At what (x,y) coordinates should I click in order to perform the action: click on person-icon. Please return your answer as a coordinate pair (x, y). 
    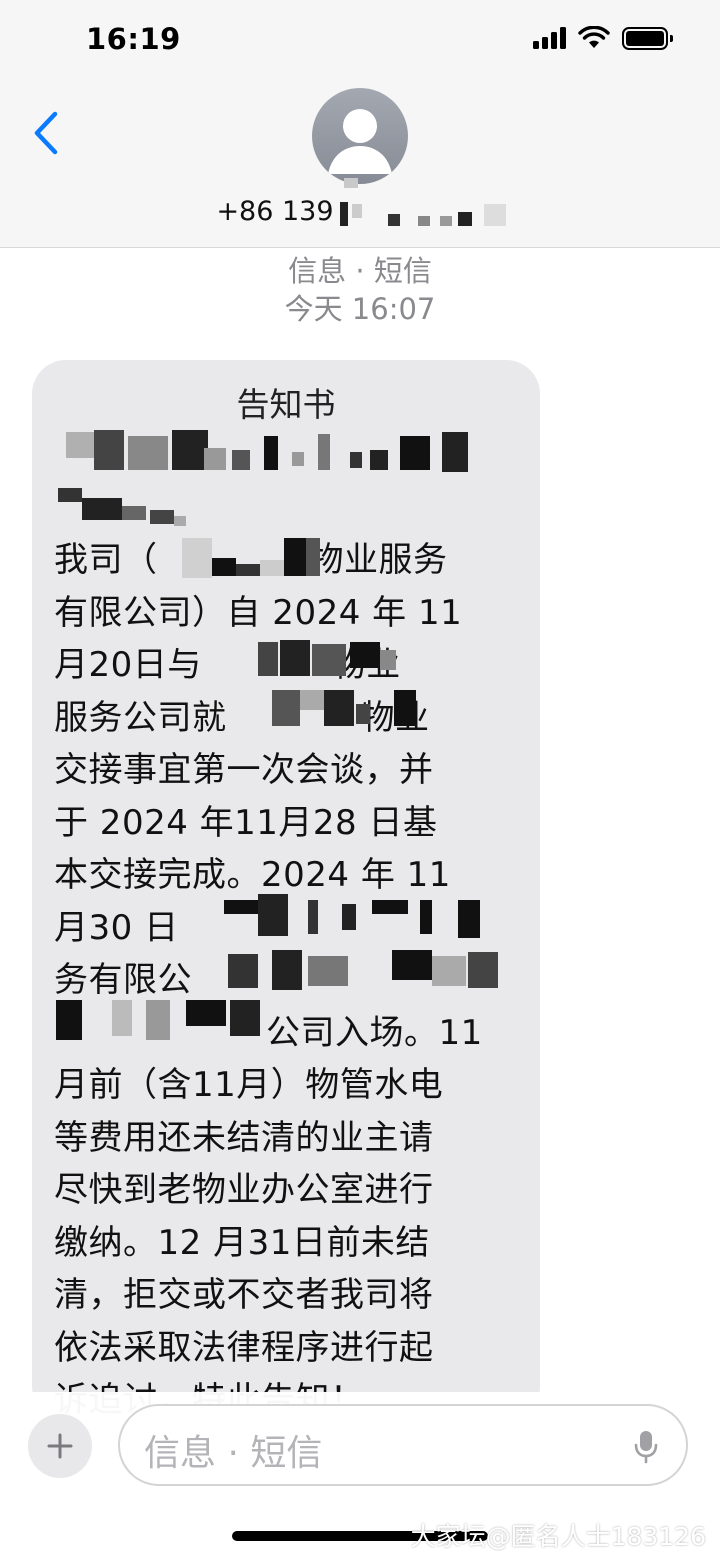
    Looking at the image, I should click on (360, 141).